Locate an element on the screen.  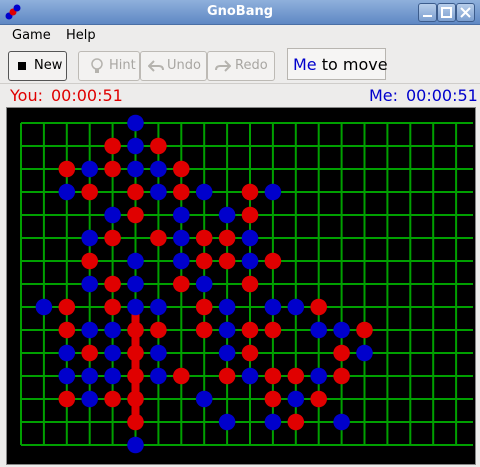
you-timer-value: 00:00:51 is located at coordinates (87, 95).